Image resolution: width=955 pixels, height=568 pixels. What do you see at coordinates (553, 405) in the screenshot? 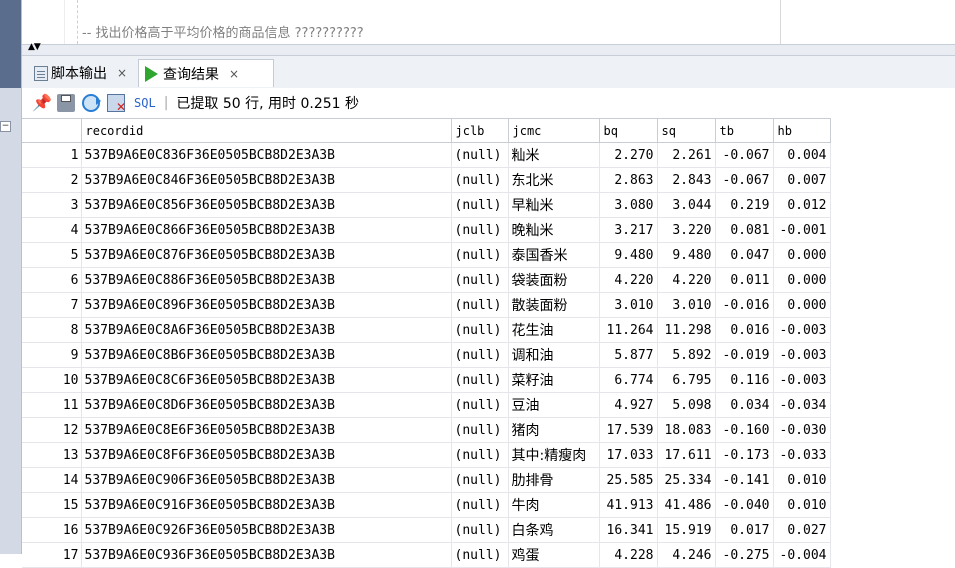
I see `cell-jcmc: 豆油` at bounding box center [553, 405].